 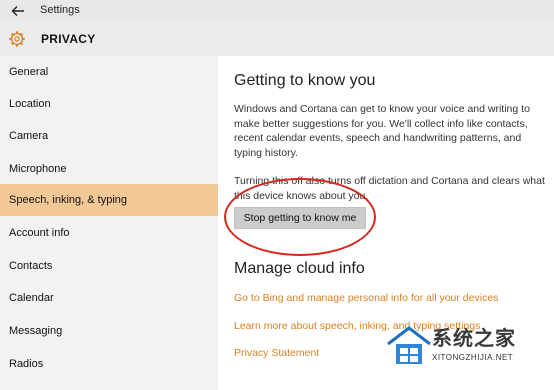 I want to click on back-arrow-icon, so click(x=18, y=11).